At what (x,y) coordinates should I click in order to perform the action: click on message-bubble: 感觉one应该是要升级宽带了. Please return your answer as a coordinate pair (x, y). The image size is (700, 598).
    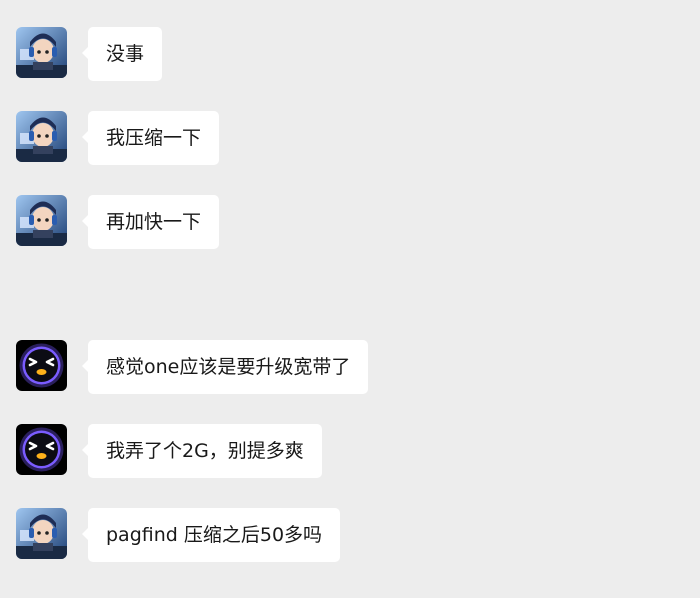
    Looking at the image, I should click on (225, 367).